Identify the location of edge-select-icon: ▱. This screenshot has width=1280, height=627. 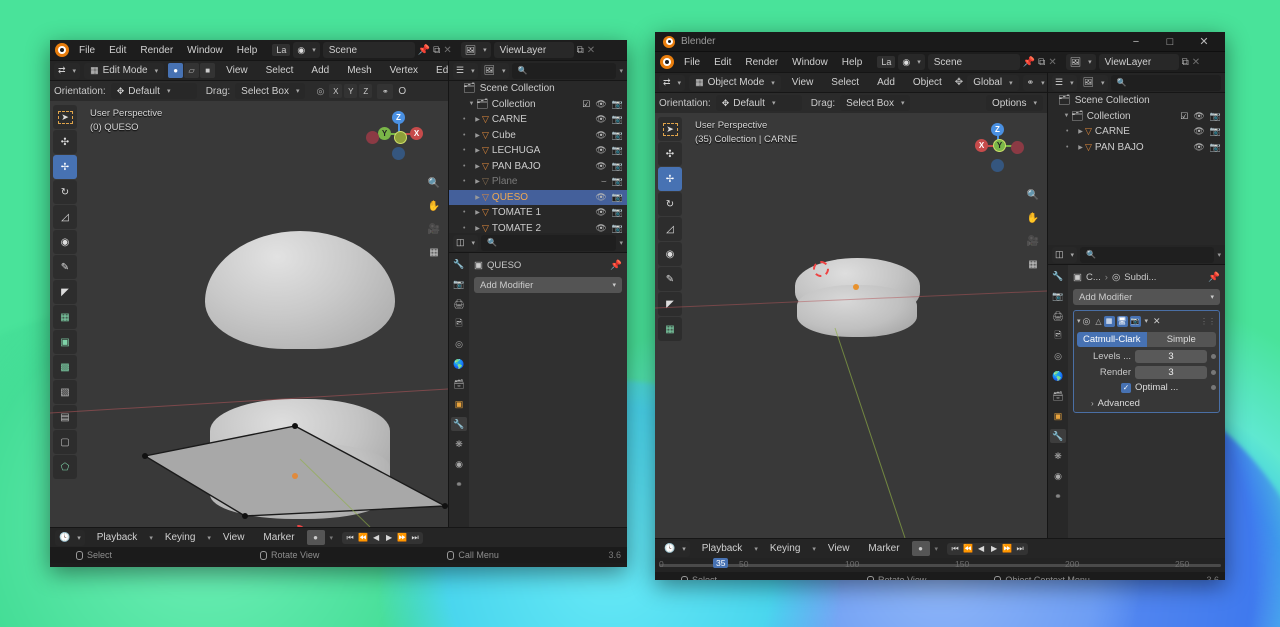
(192, 70).